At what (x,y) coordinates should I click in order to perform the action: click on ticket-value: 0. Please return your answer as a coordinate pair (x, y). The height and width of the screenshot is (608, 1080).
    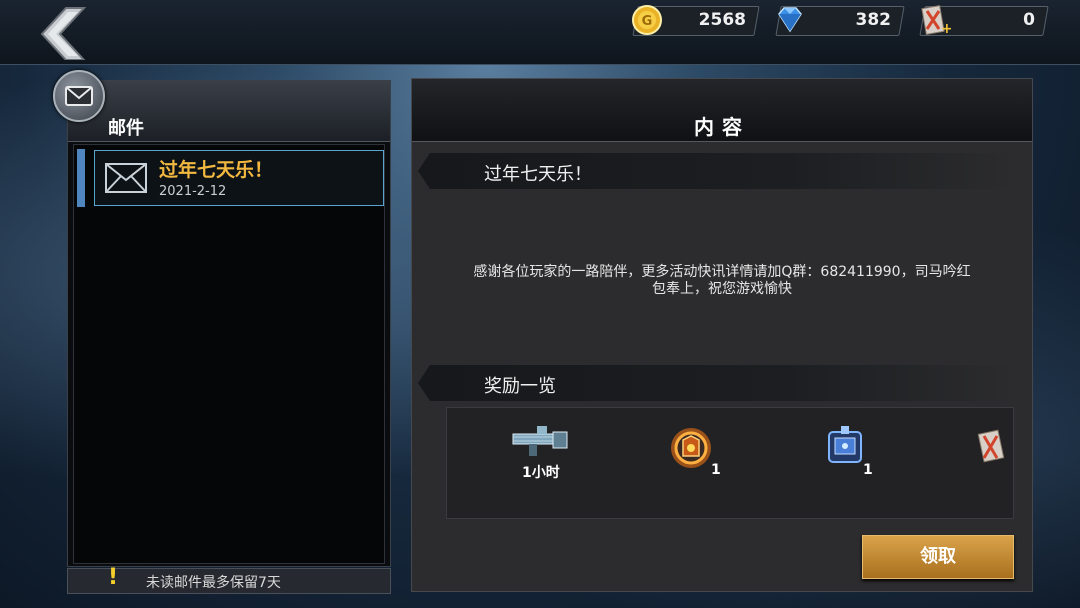
    Looking at the image, I should click on (1029, 20).